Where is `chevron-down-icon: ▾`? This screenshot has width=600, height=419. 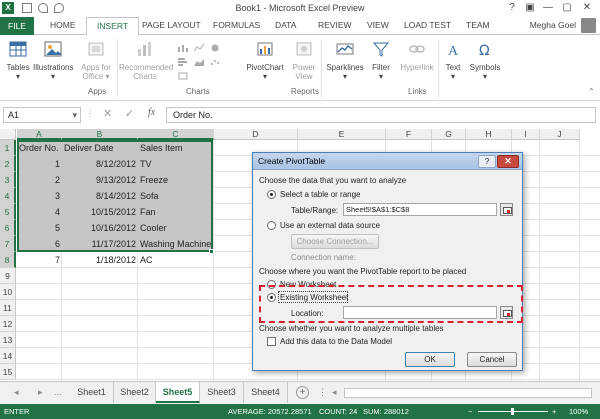
chevron-down-icon: ▾ is located at coordinates (74, 115).